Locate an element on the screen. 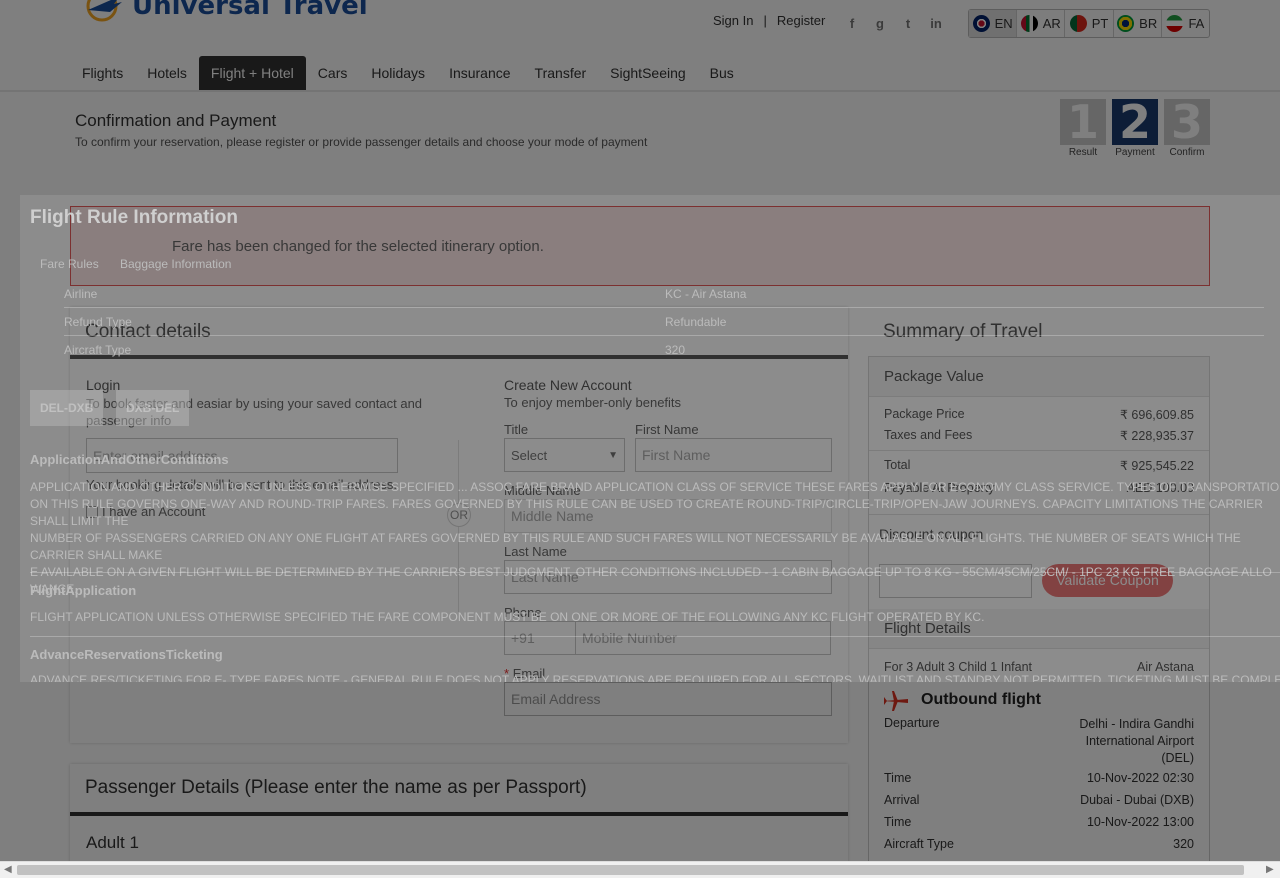 Image resolution: width=1280 pixels, height=878 pixels. nav-bus: Bus is located at coordinates (722, 73).